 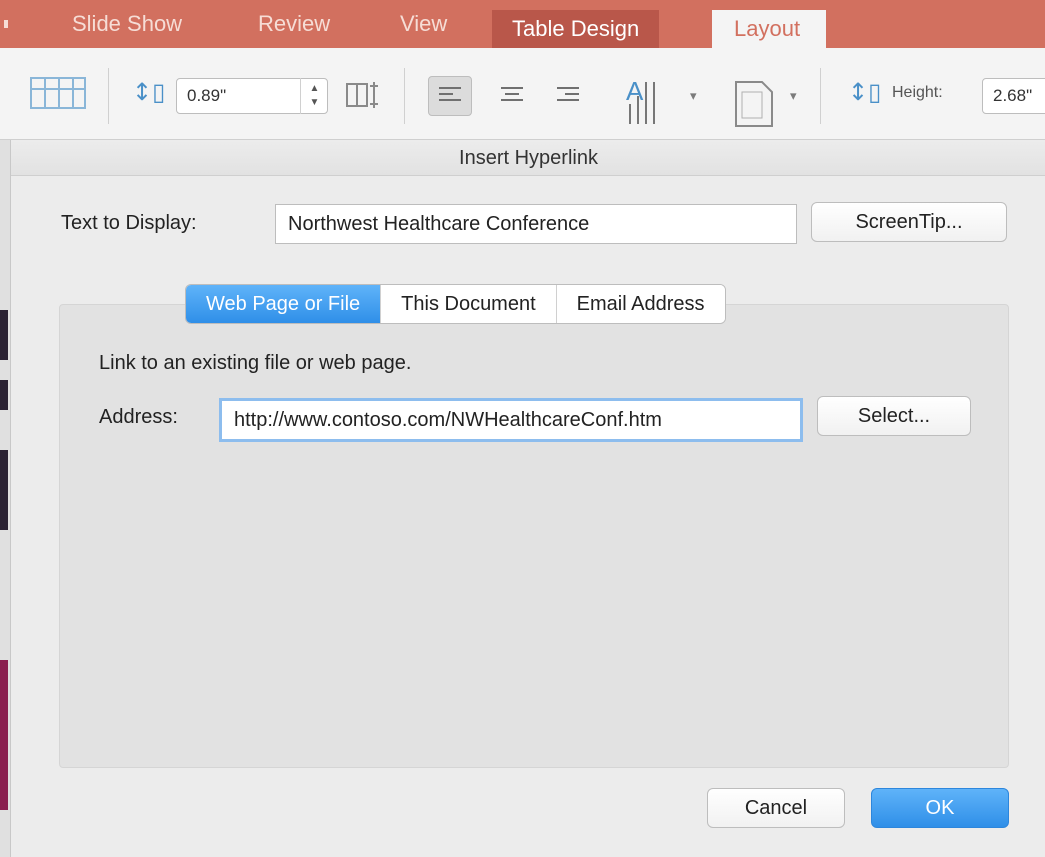 I want to click on align-right-icon, so click(x=568, y=96).